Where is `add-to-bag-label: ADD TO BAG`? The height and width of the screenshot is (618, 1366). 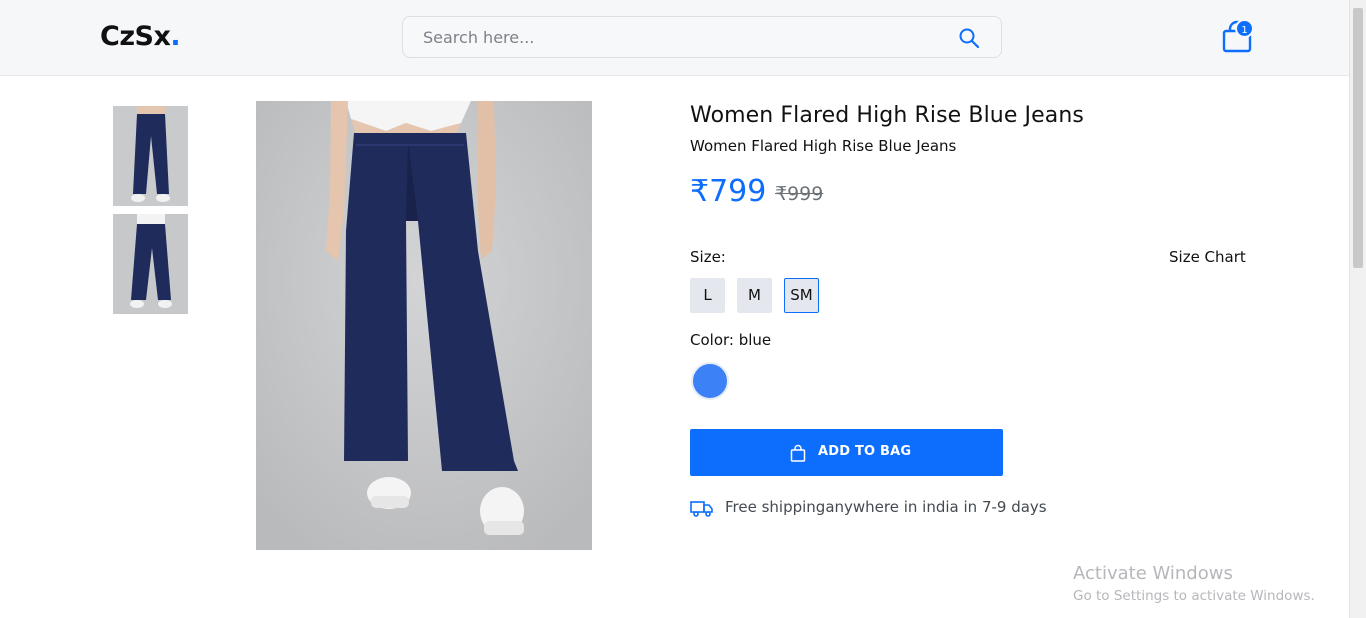
add-to-bag-label: ADD TO BAG is located at coordinates (865, 451).